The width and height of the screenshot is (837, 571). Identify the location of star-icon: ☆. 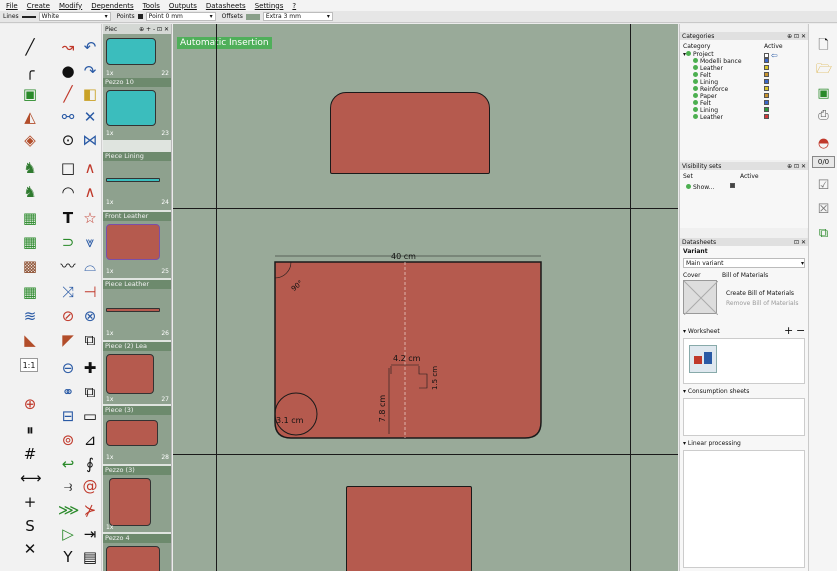
(90, 218).